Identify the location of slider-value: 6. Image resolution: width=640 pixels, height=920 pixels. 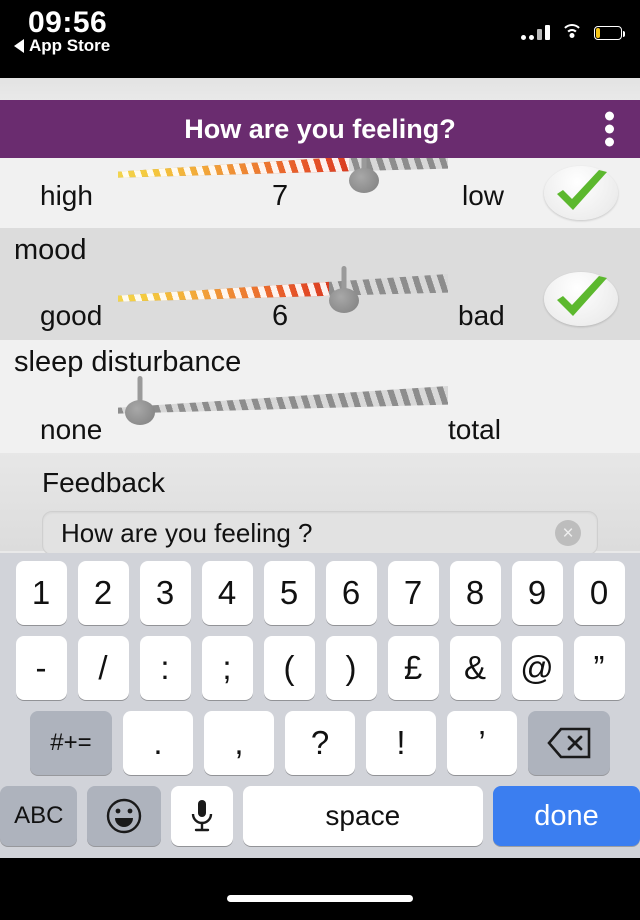
(280, 316).